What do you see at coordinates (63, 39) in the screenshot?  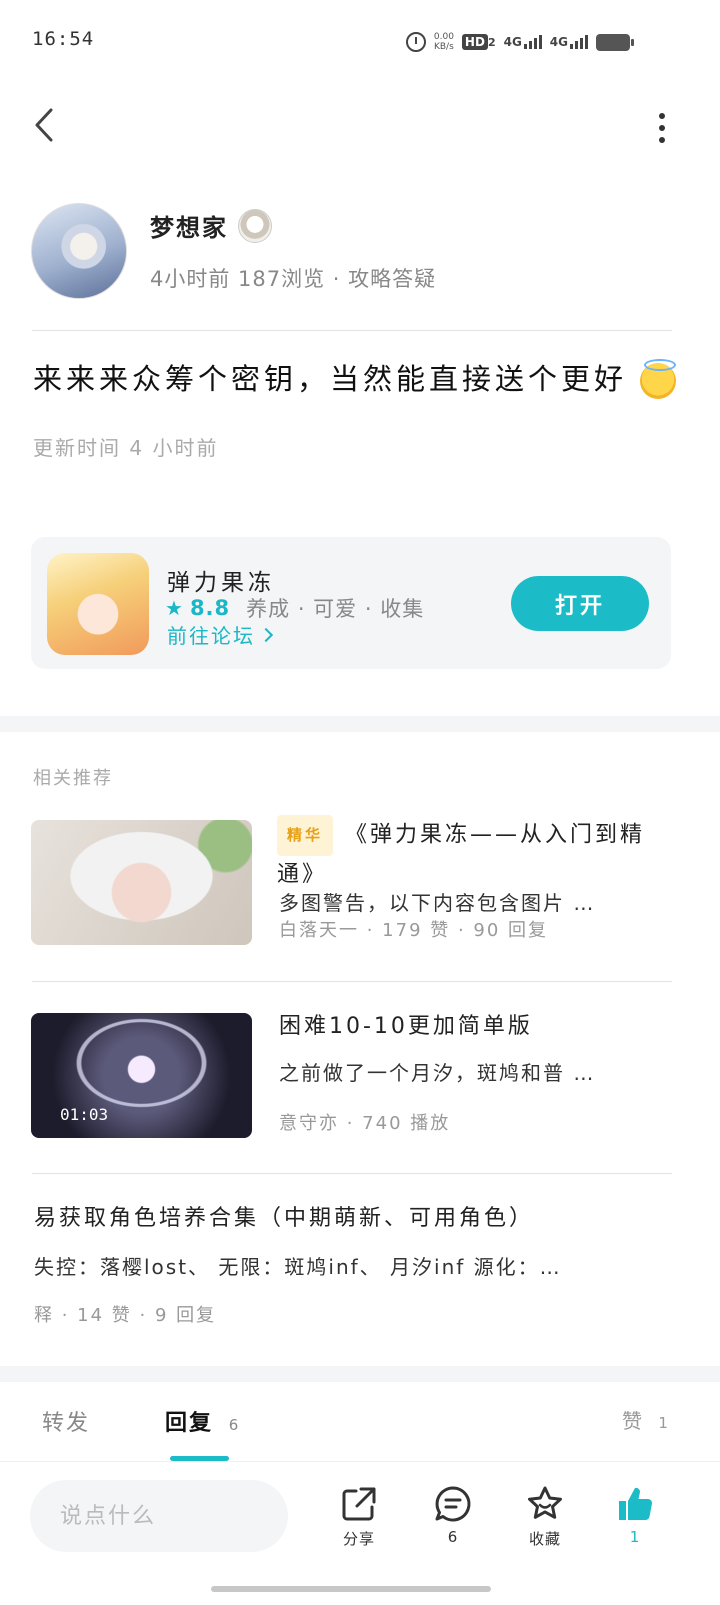 I see `status-time: 16:54` at bounding box center [63, 39].